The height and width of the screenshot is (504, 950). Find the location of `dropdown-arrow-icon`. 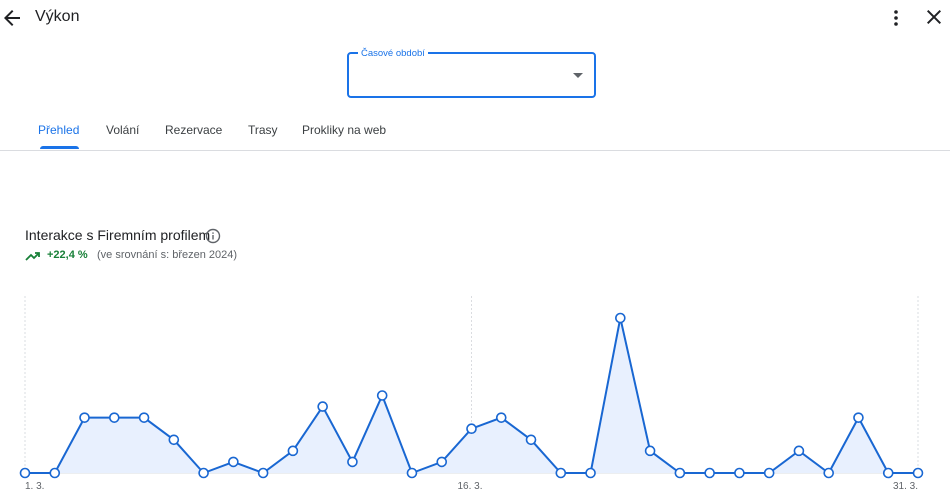

dropdown-arrow-icon is located at coordinates (578, 75).